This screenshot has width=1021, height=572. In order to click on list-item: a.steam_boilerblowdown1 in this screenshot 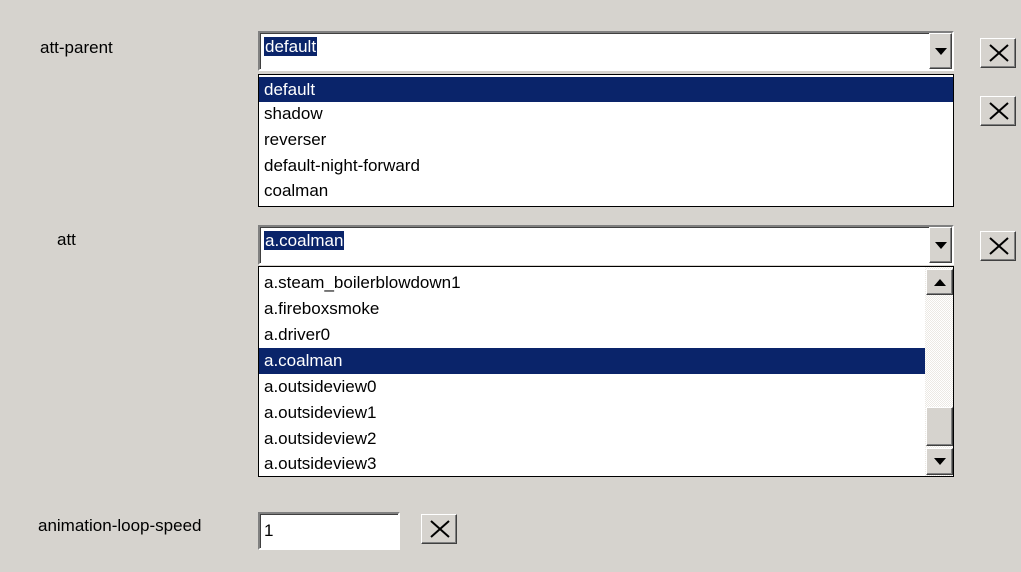, I will do `click(592, 282)`.